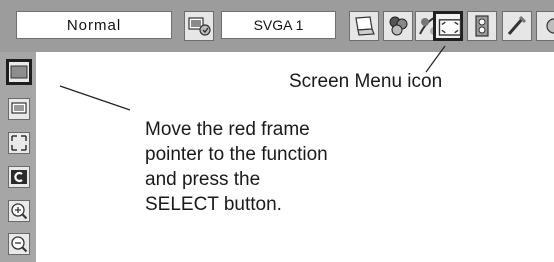  I want to click on color-select-icon, so click(398, 26).